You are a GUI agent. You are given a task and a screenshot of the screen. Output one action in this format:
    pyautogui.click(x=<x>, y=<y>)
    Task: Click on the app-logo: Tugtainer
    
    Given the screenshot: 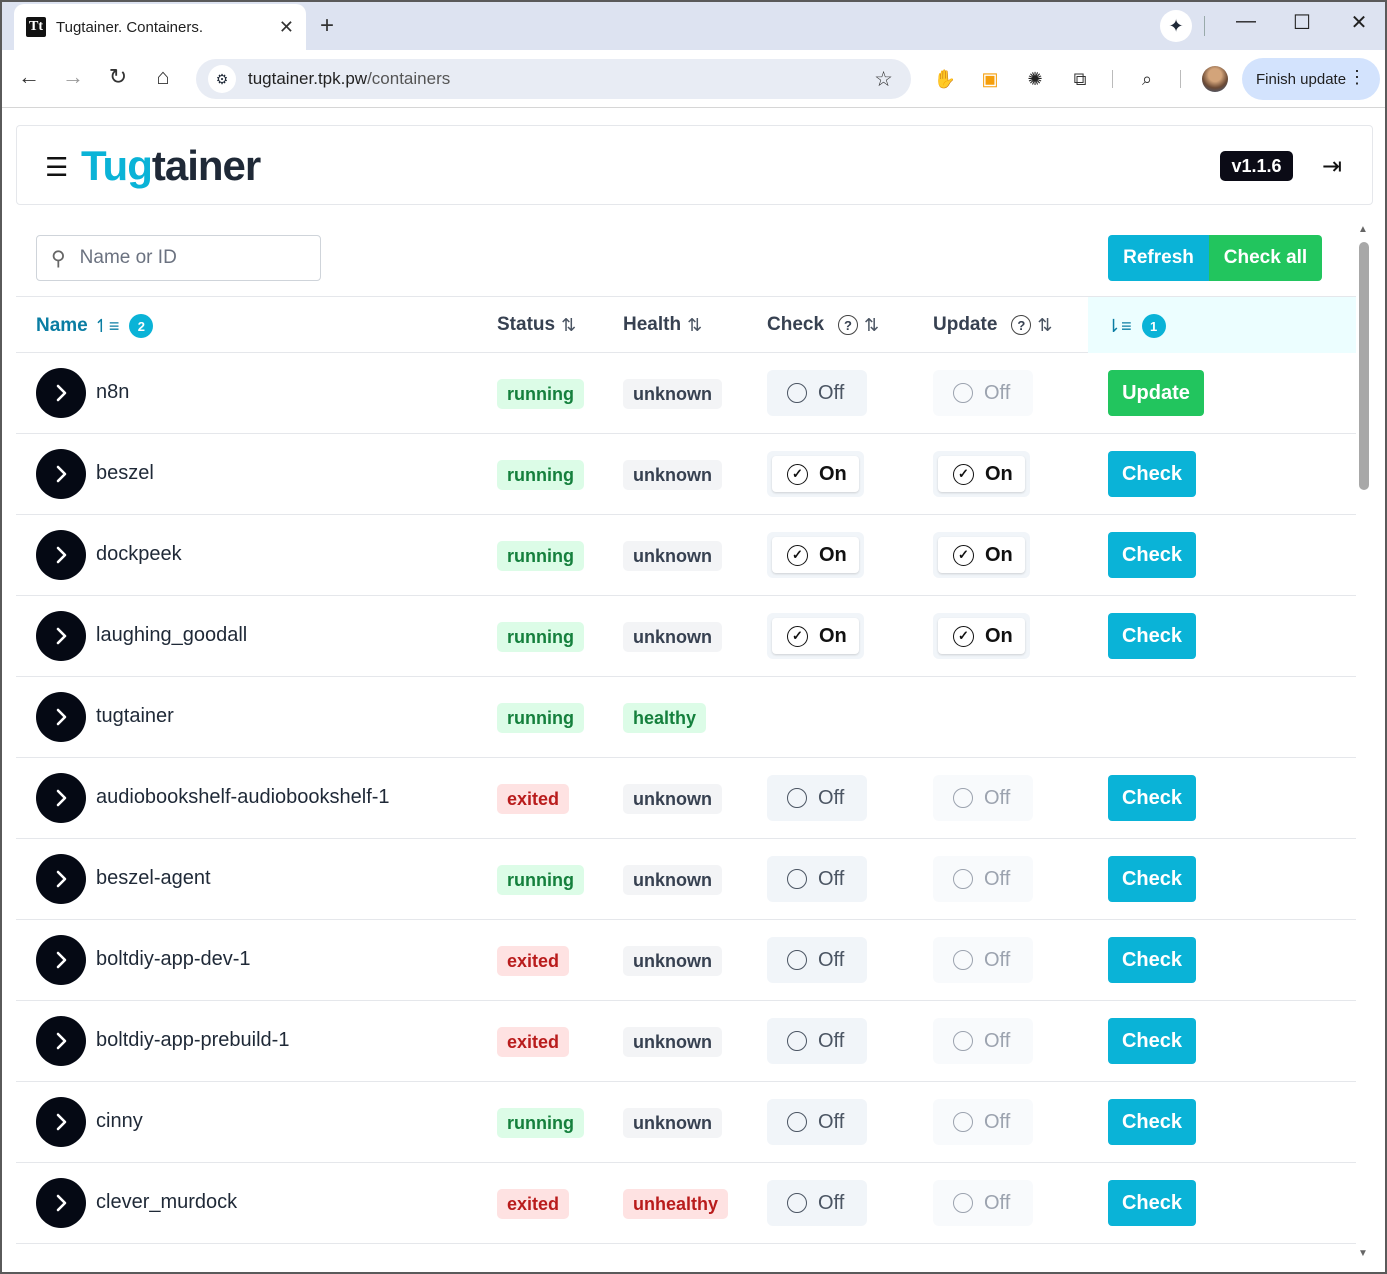 What is the action you would take?
    pyautogui.click(x=171, y=165)
    